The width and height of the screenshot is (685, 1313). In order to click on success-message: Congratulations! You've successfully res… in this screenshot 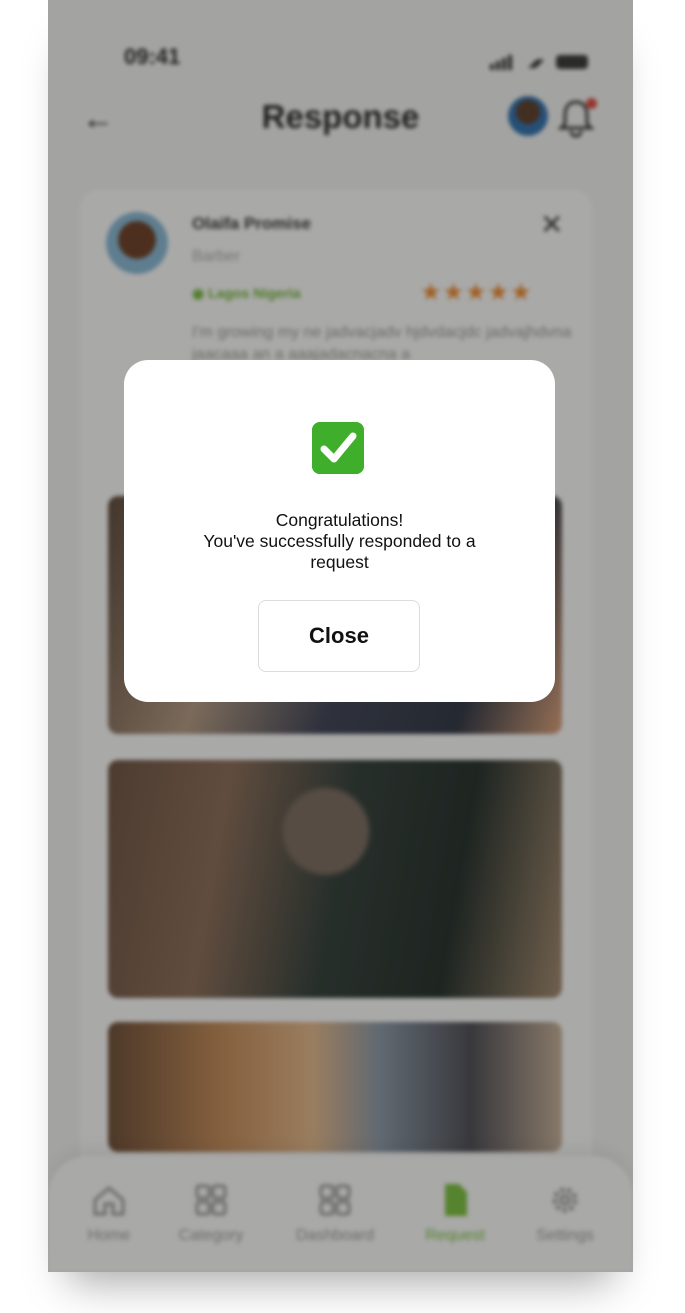, I will do `click(339, 541)`.